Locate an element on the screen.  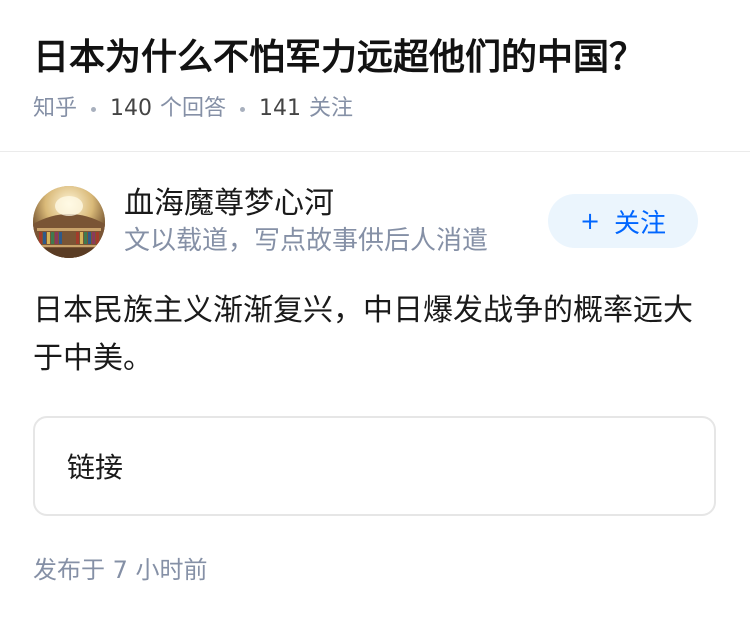
answer-count-label: 个回答 is located at coordinates (193, 108).